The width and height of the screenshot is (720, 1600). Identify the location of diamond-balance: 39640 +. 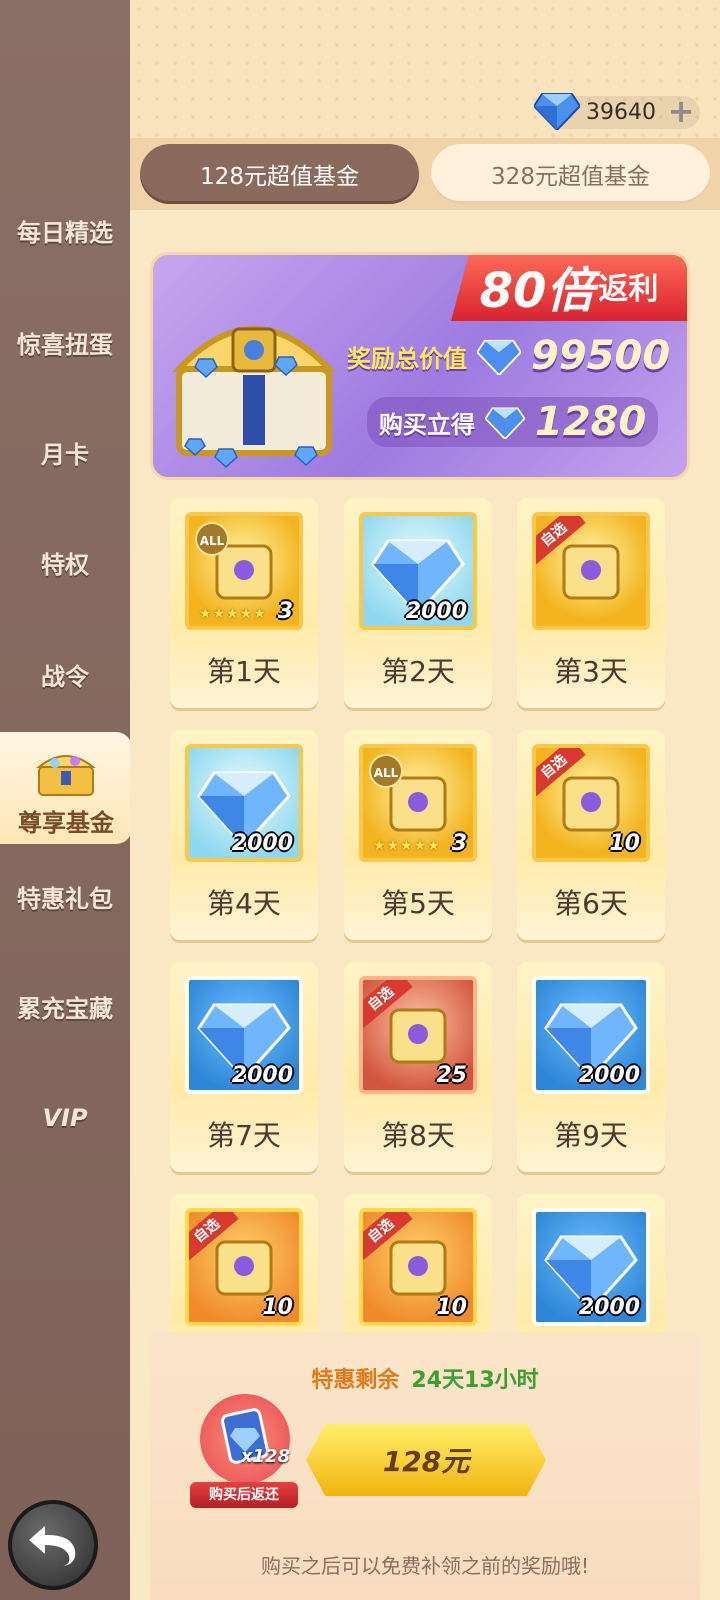
(617, 111).